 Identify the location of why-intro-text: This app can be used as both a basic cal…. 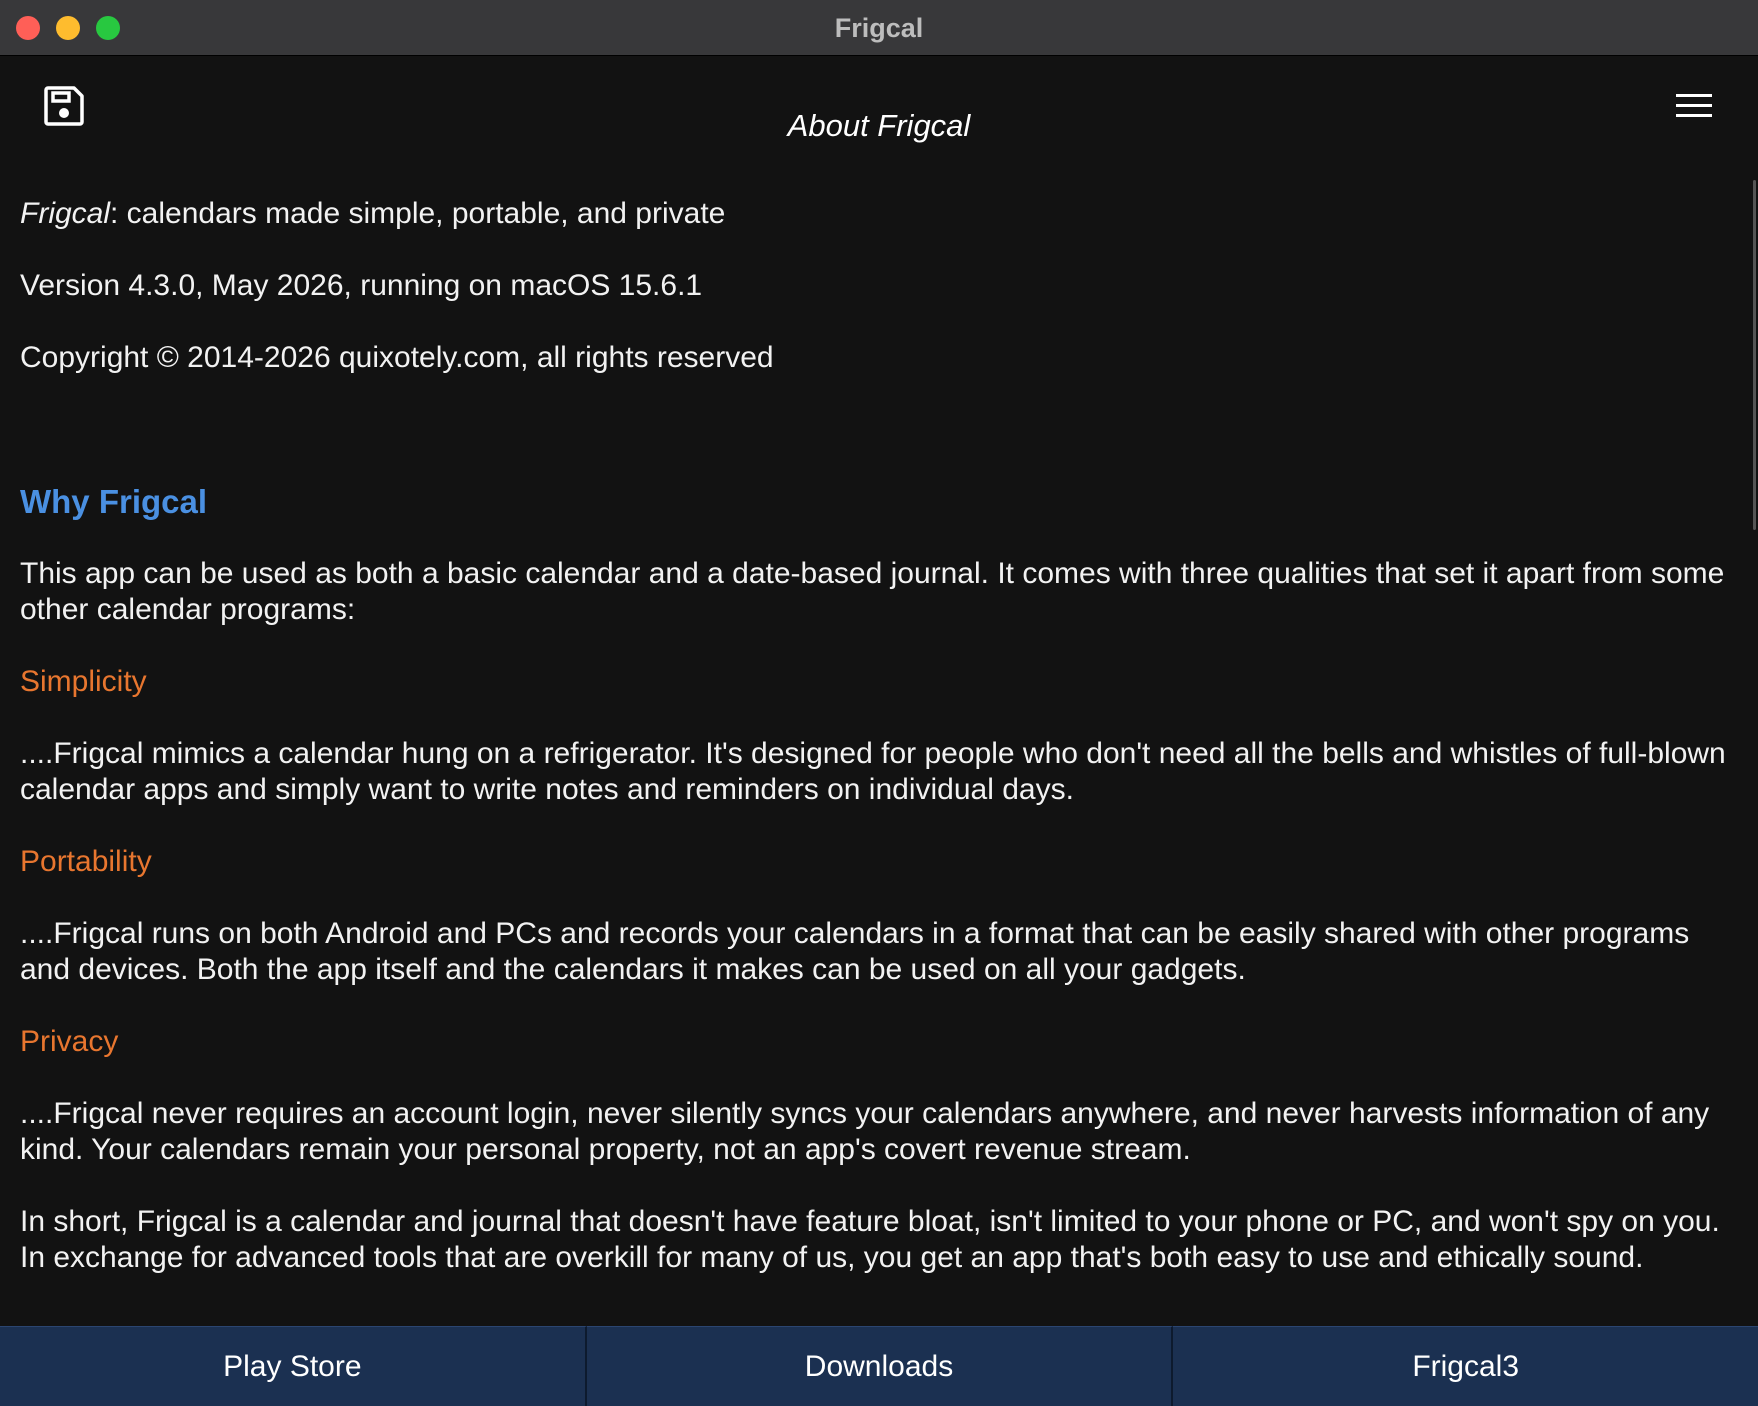
(872, 591).